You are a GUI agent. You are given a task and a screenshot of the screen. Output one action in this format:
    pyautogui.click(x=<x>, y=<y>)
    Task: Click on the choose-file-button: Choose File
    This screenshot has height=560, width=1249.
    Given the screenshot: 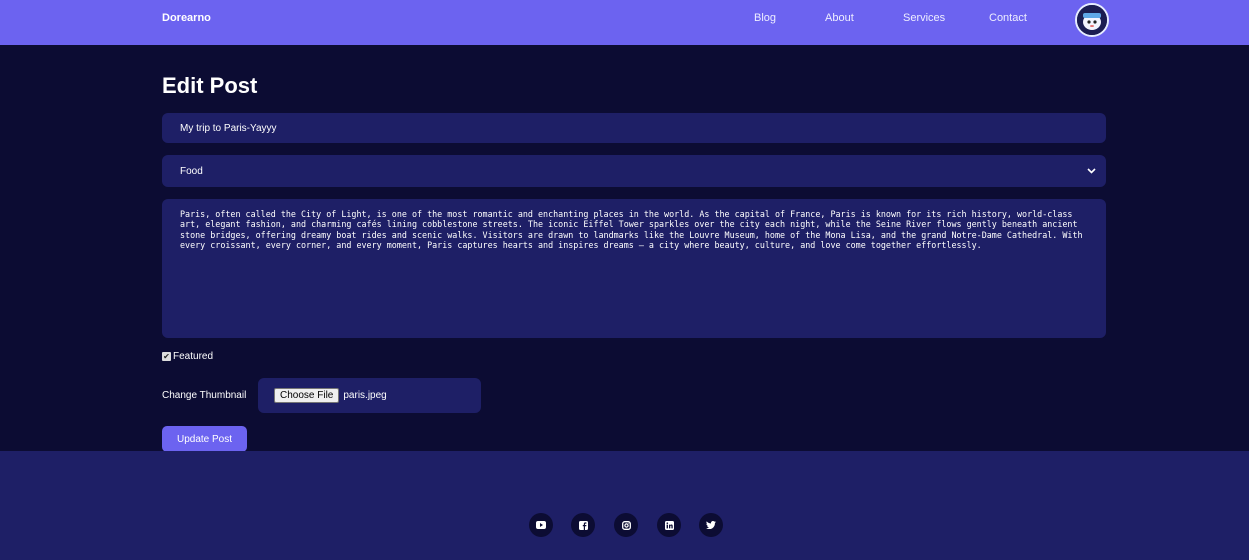 What is the action you would take?
    pyautogui.click(x=307, y=395)
    